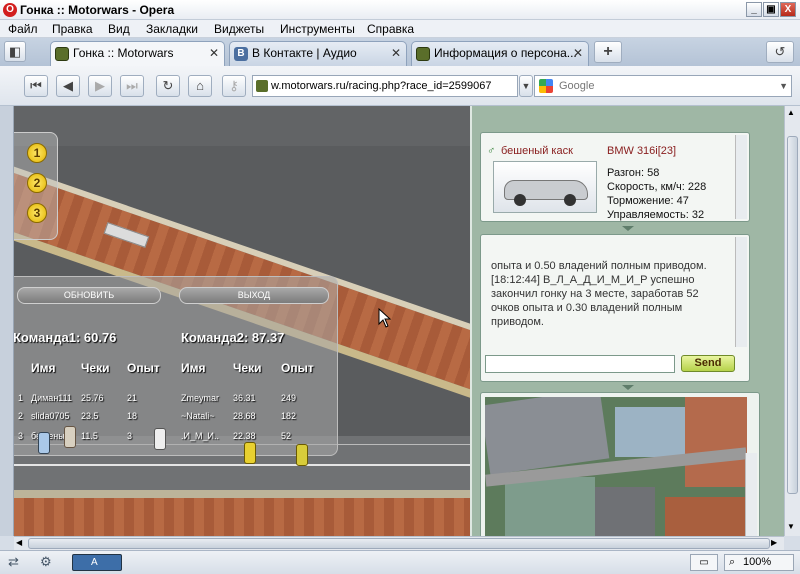 Image resolution: width=800 pixels, height=574 pixels. Describe the element at coordinates (89, 295) in the screenshot. I see `refresh-button: ОБНОВИТЬ` at that location.